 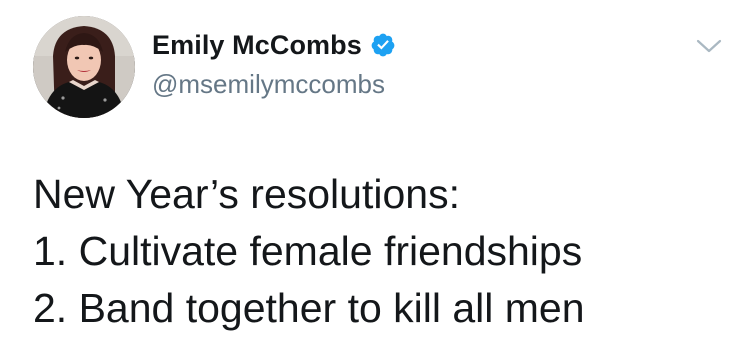 What do you see at coordinates (308, 251) in the screenshot?
I see `tweet-text-line: 1. Cultivate female friendships` at bounding box center [308, 251].